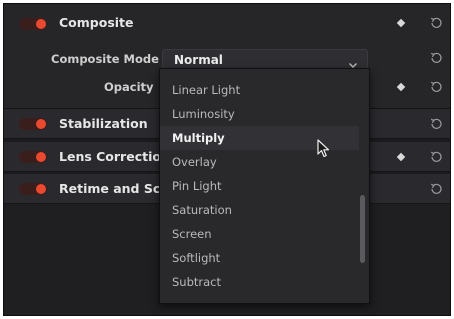  Describe the element at coordinates (105, 59) in the screenshot. I see `composite-mode-label: Composite Mode` at that location.